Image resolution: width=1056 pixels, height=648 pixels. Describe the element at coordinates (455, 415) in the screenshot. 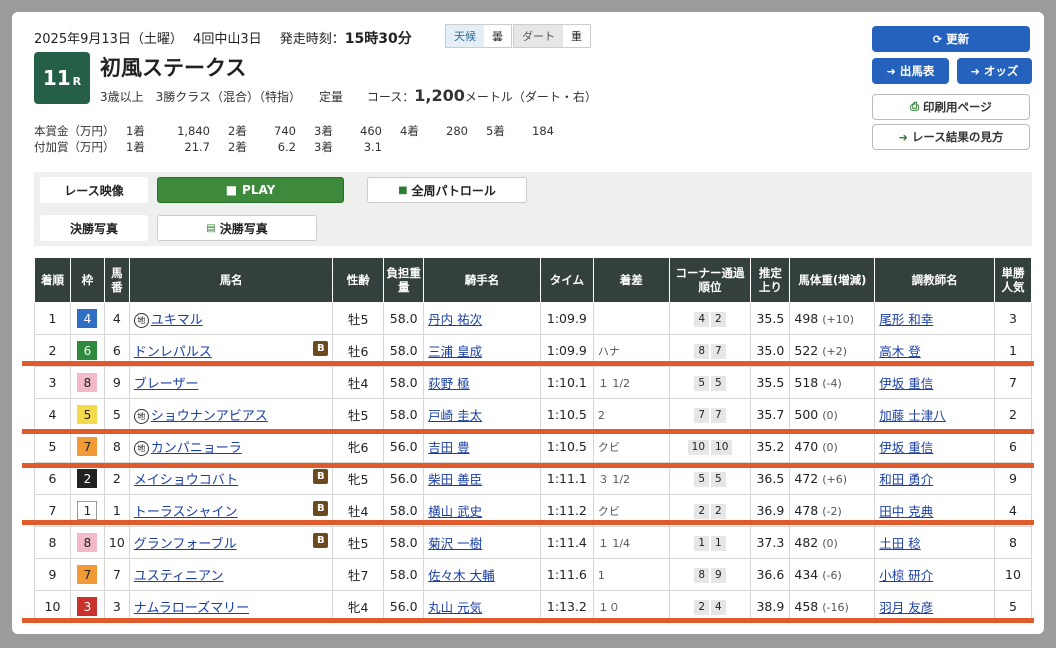

I see `jockey-link: 戸崎 圭太` at that location.